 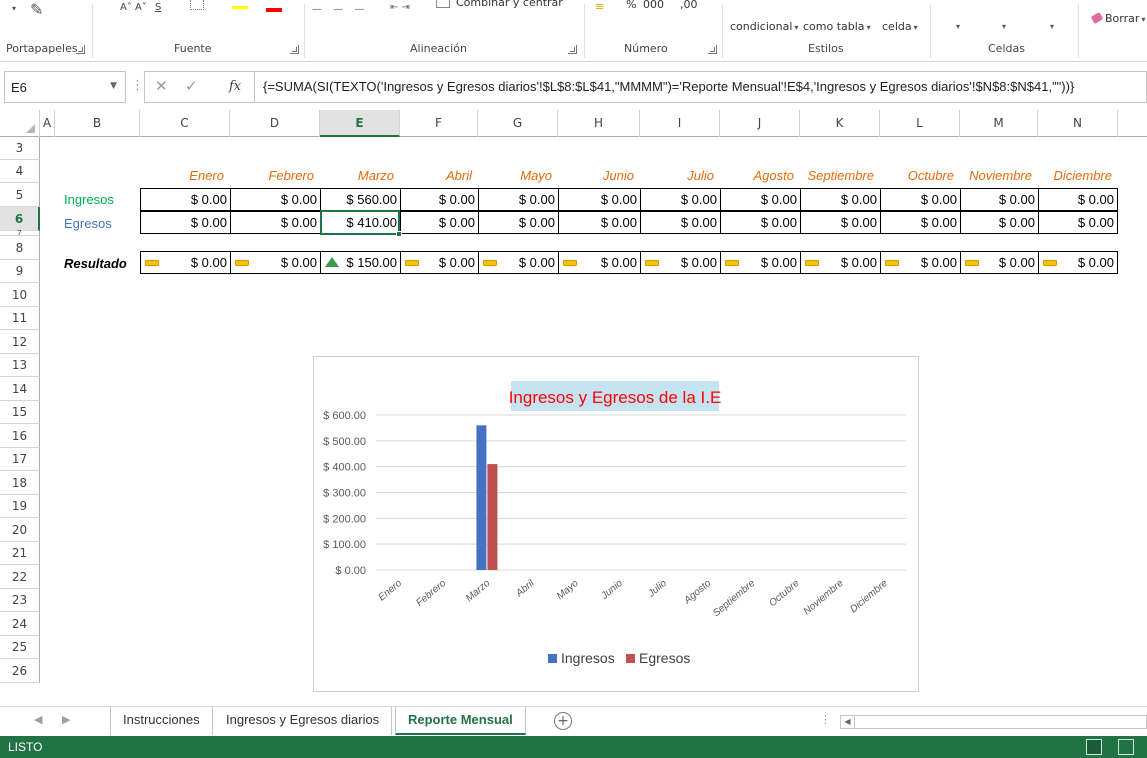 I want to click on row-header-11: 11, so click(x=20, y=318).